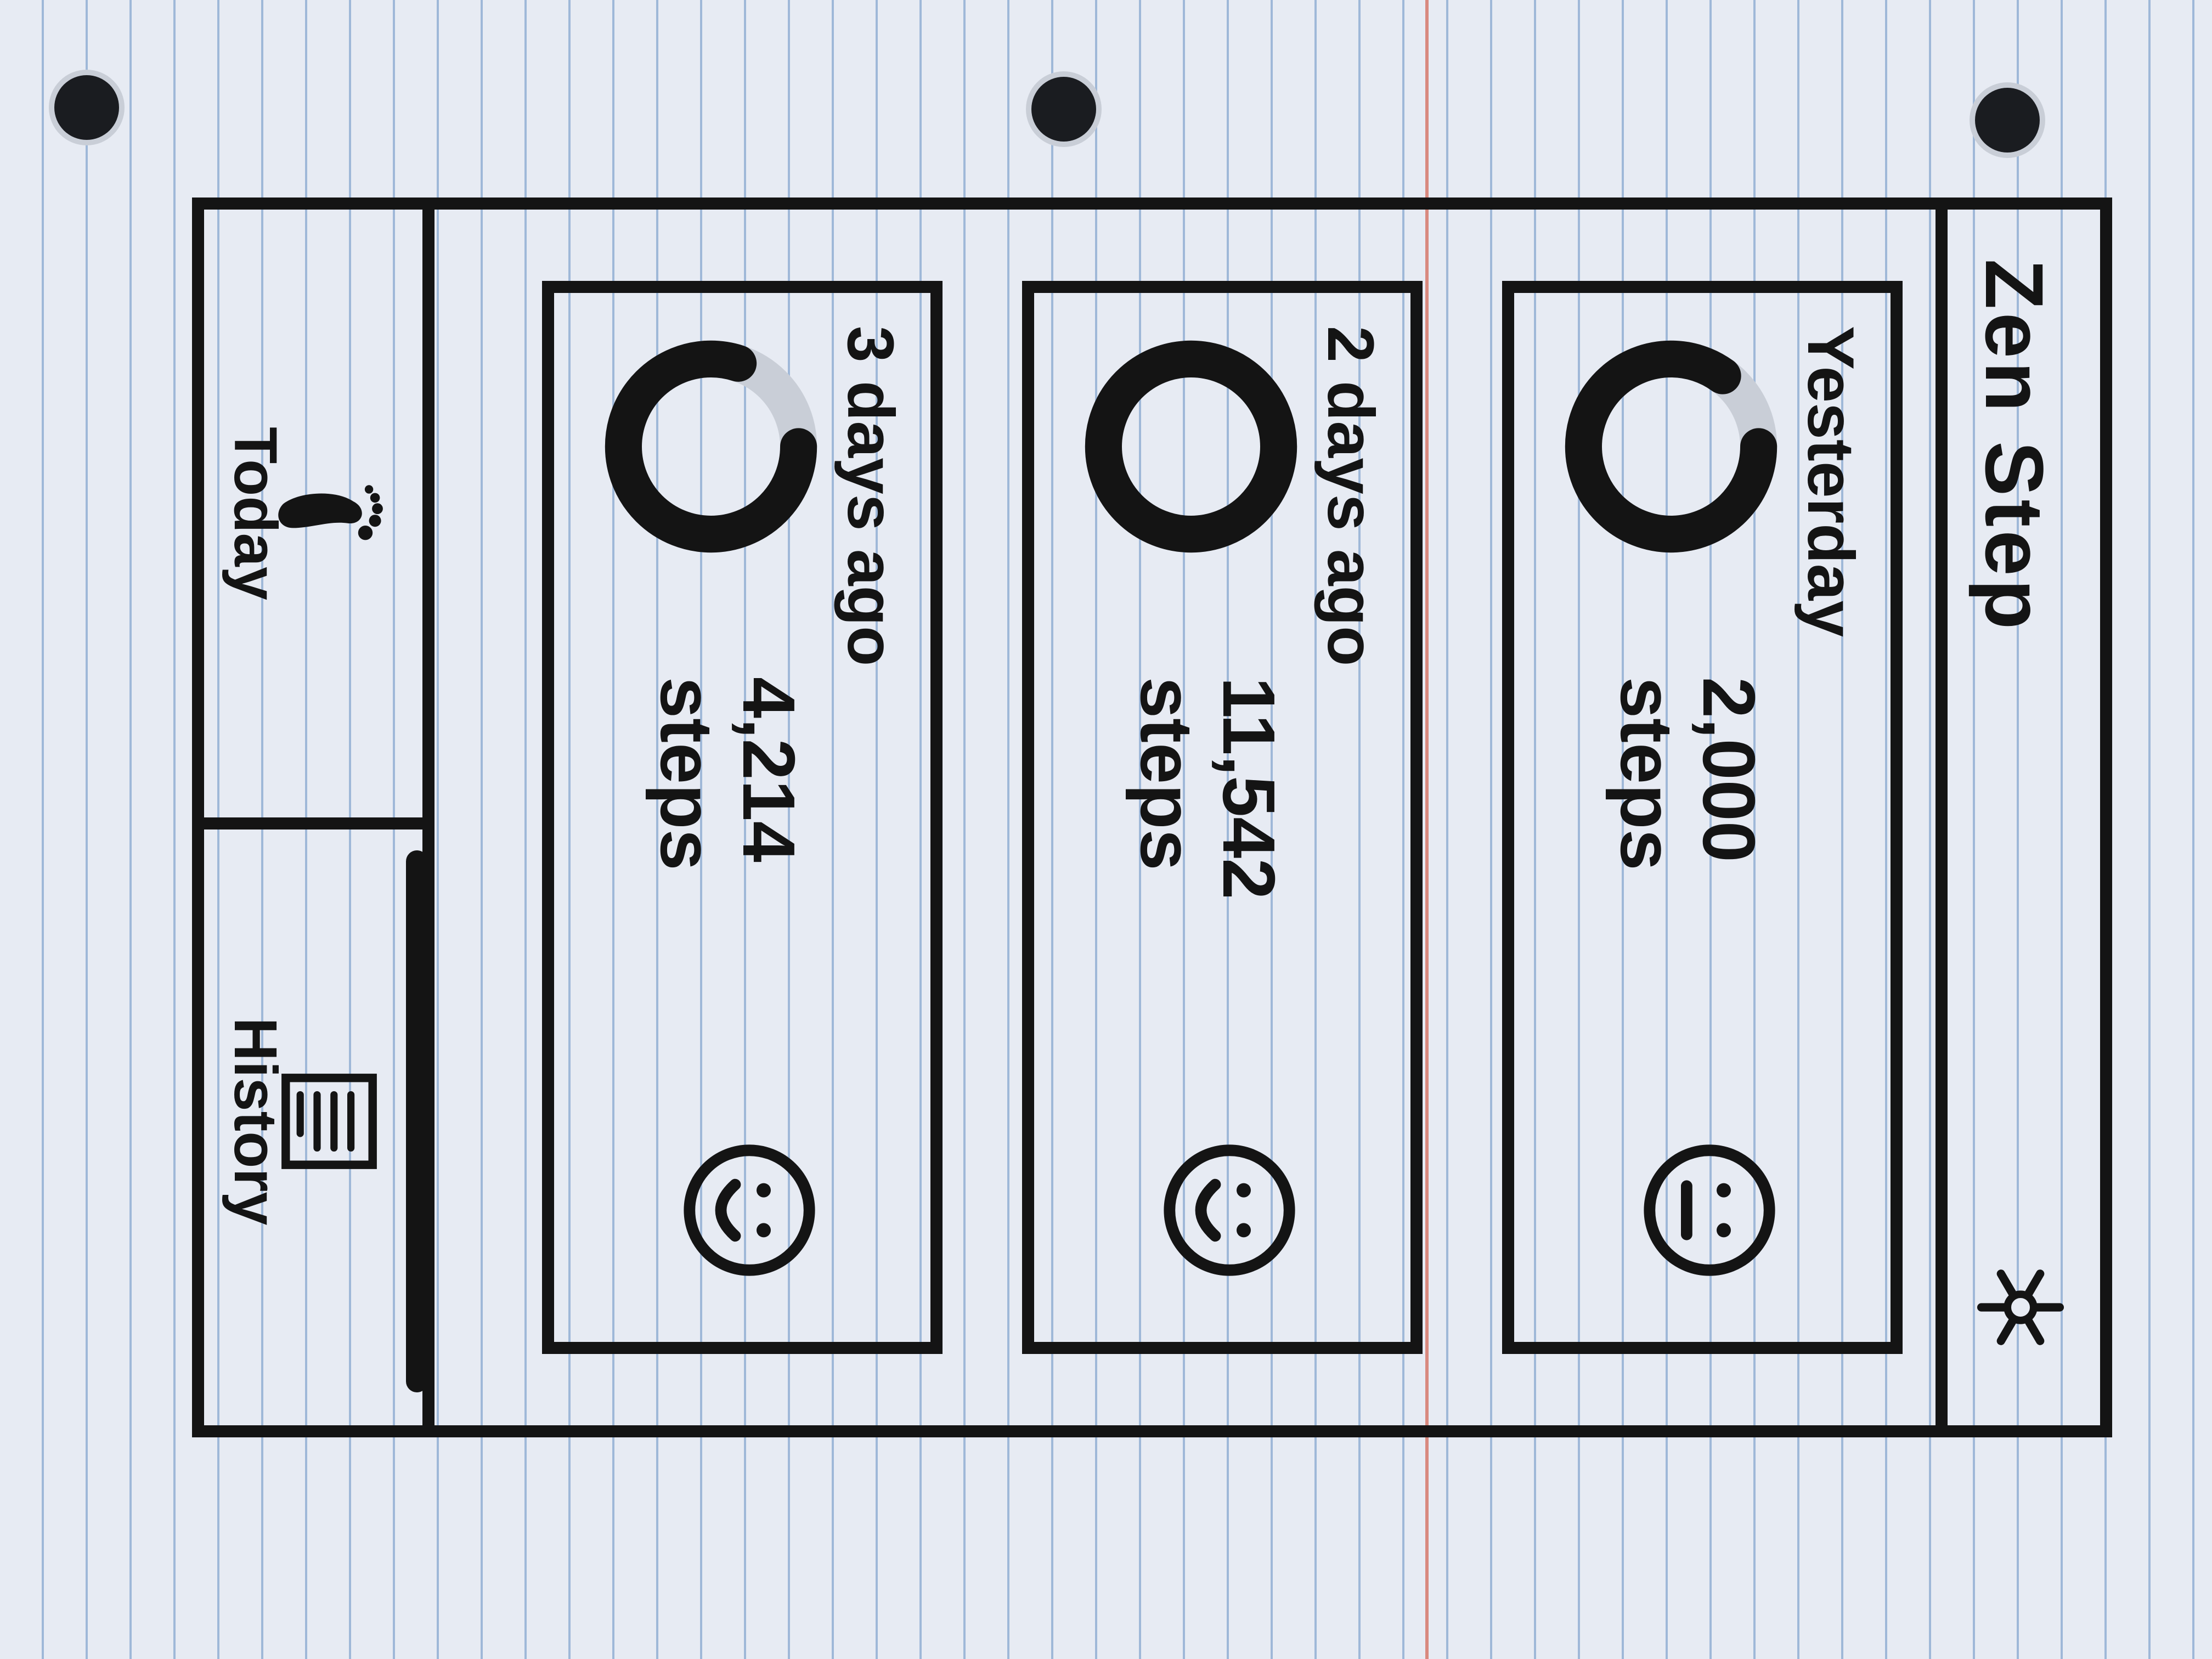 The width and height of the screenshot is (2212, 1659). I want to click on step-count: 4,214 steps, so click(727, 774).